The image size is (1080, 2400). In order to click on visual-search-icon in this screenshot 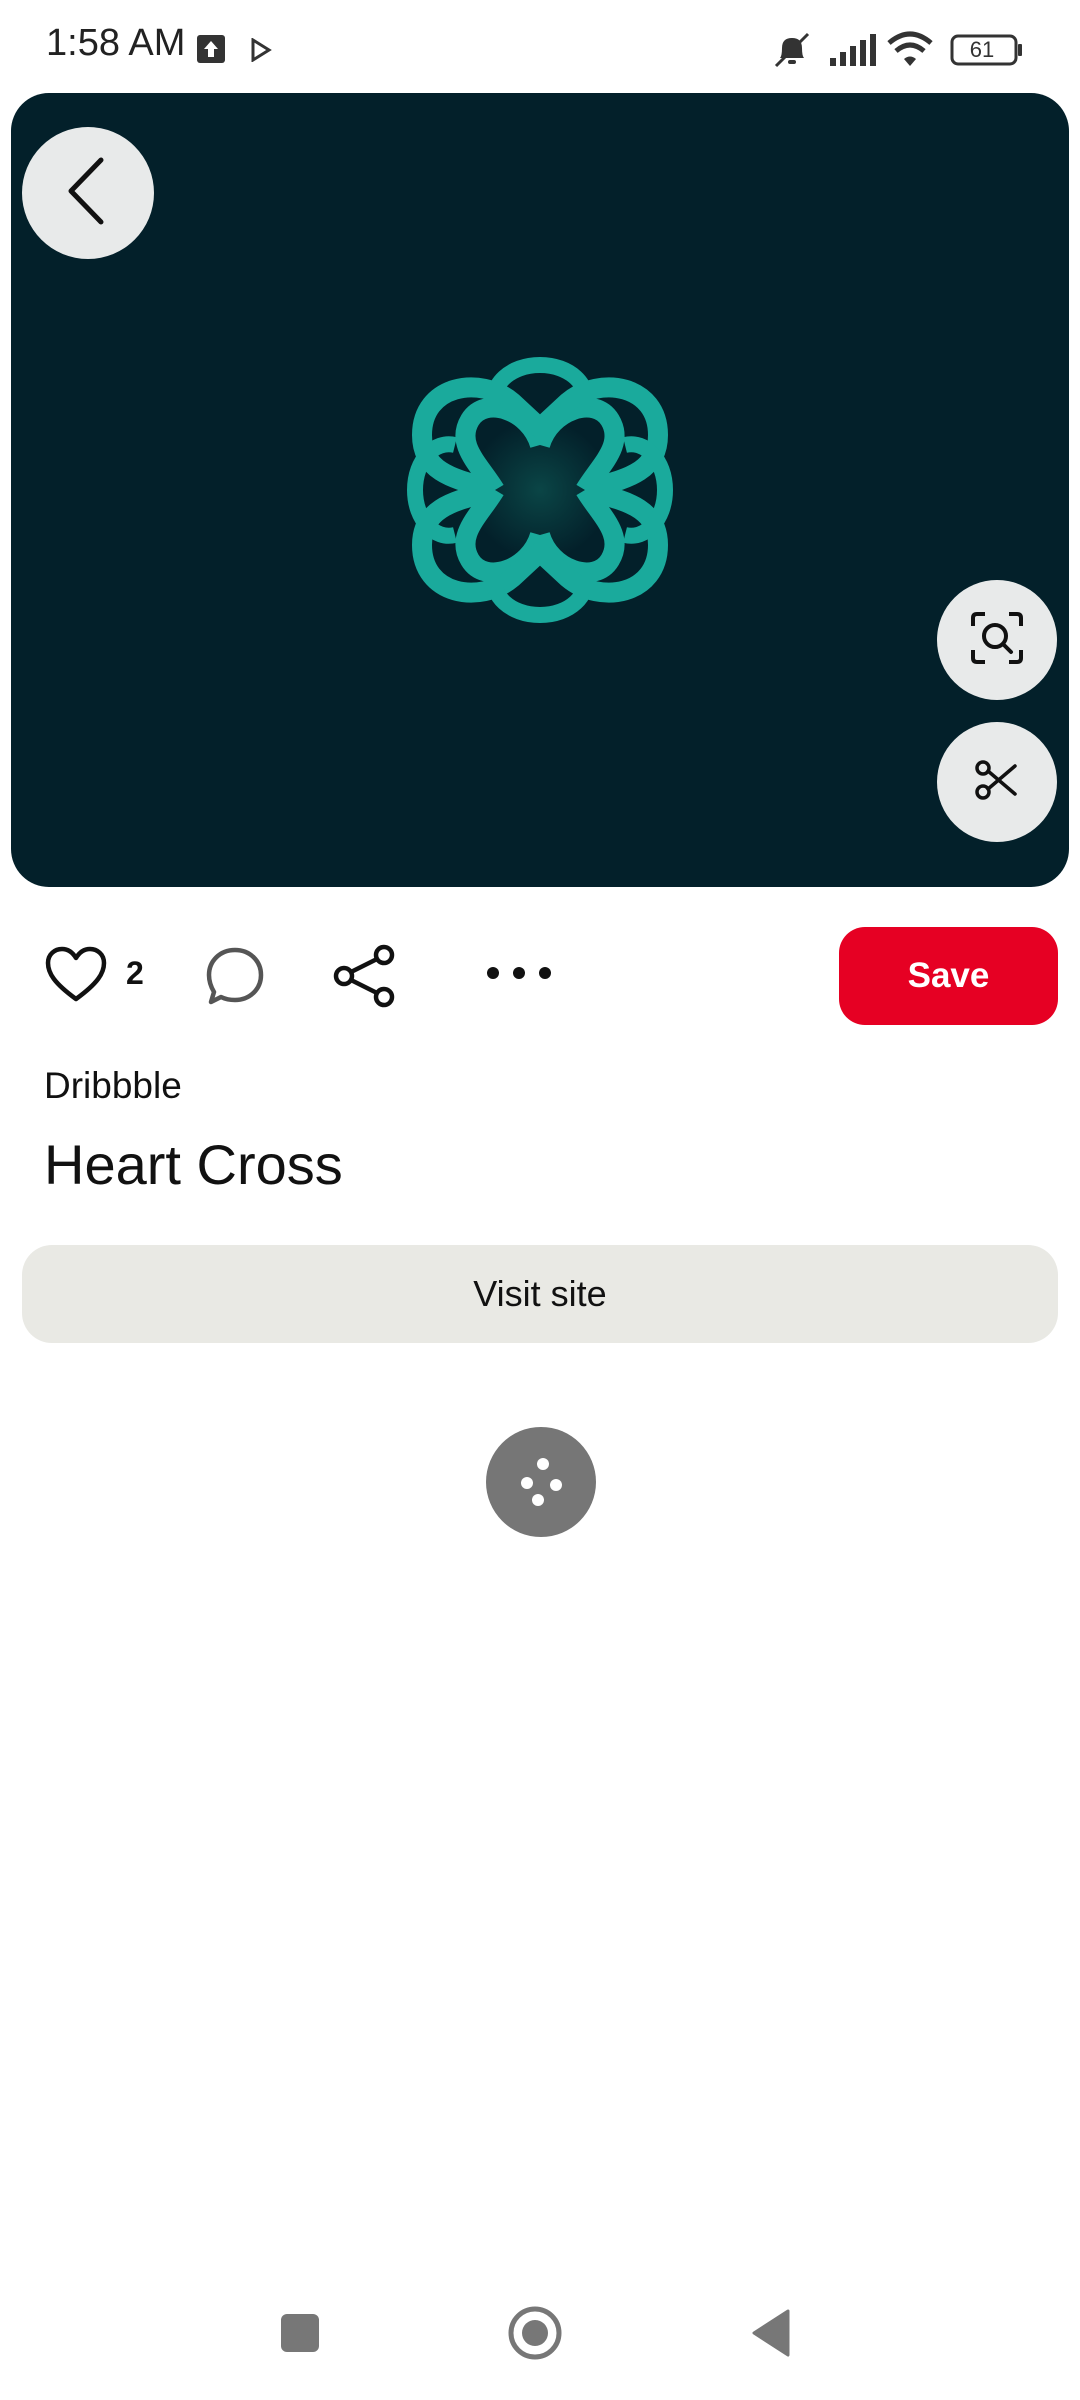, I will do `click(997, 640)`.